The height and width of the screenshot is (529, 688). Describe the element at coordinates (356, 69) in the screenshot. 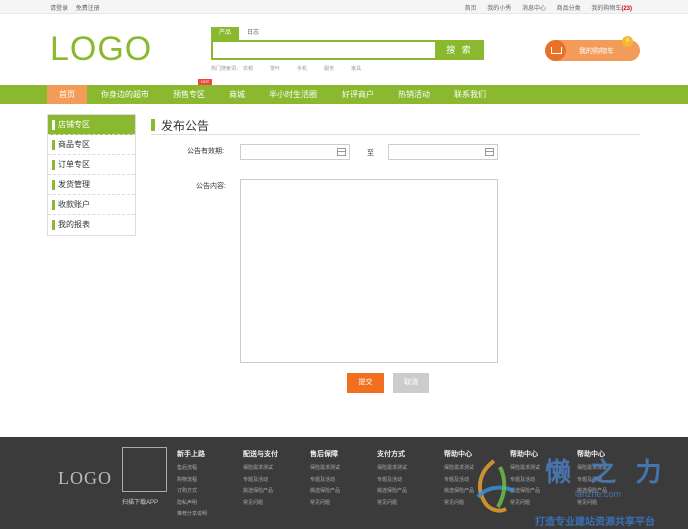

I see `hotword: 家具` at that location.